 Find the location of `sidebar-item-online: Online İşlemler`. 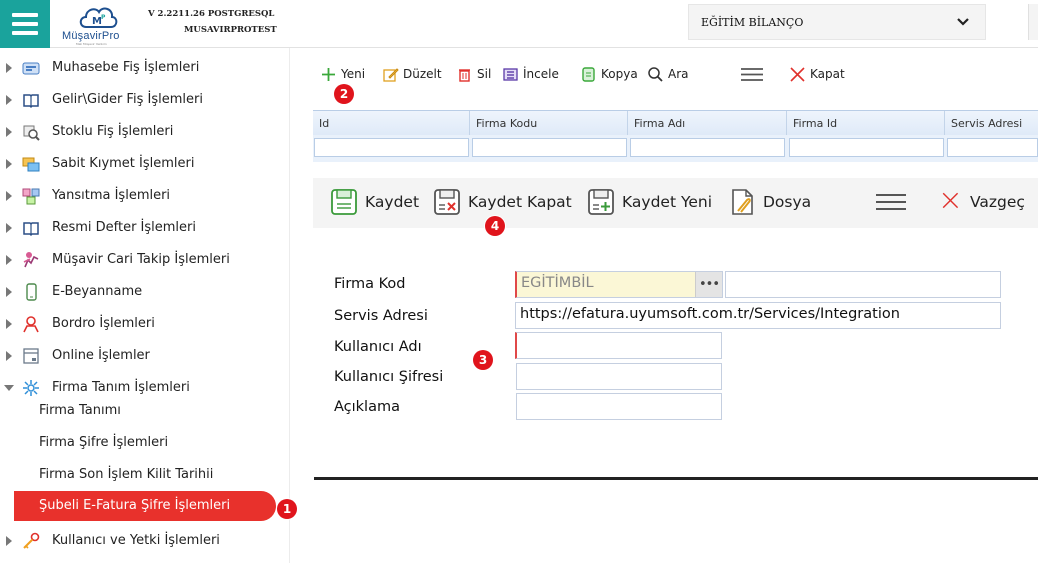

sidebar-item-online: Online İşlemler is located at coordinates (145, 356).